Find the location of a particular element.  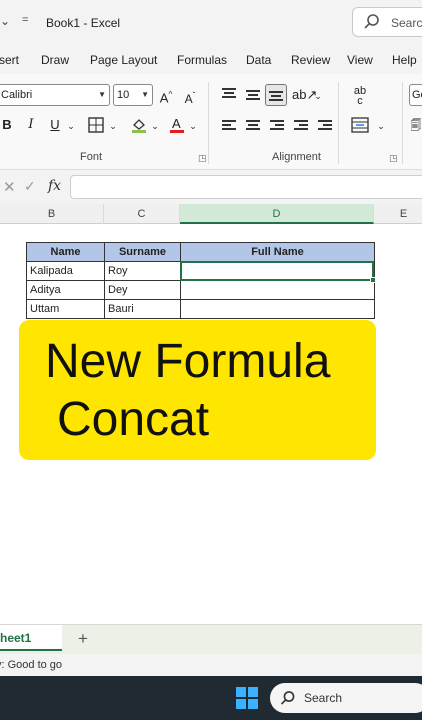

underline-button: U is located at coordinates (55, 125).